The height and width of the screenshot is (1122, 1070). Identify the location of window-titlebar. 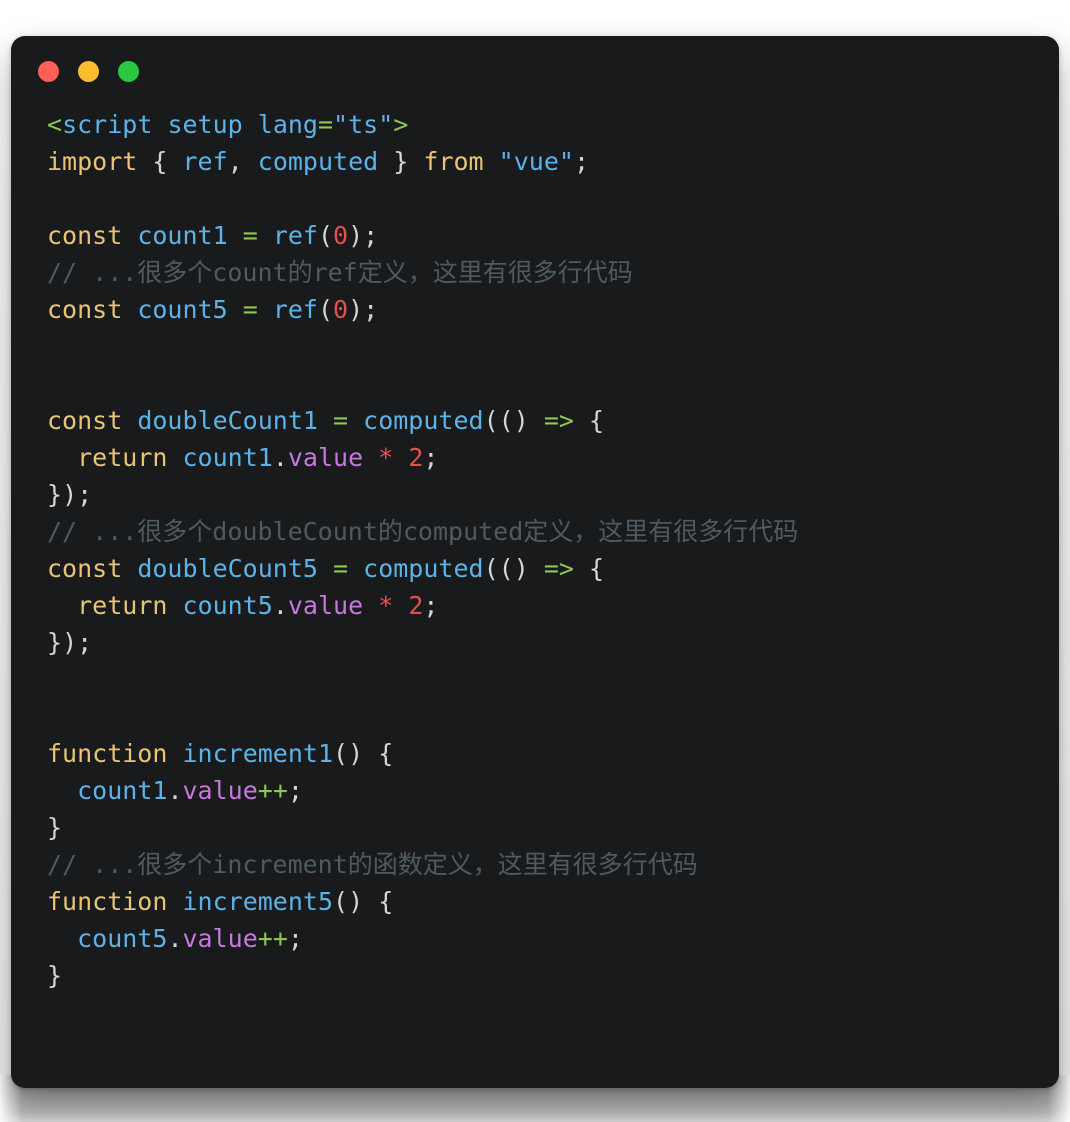
(535, 71).